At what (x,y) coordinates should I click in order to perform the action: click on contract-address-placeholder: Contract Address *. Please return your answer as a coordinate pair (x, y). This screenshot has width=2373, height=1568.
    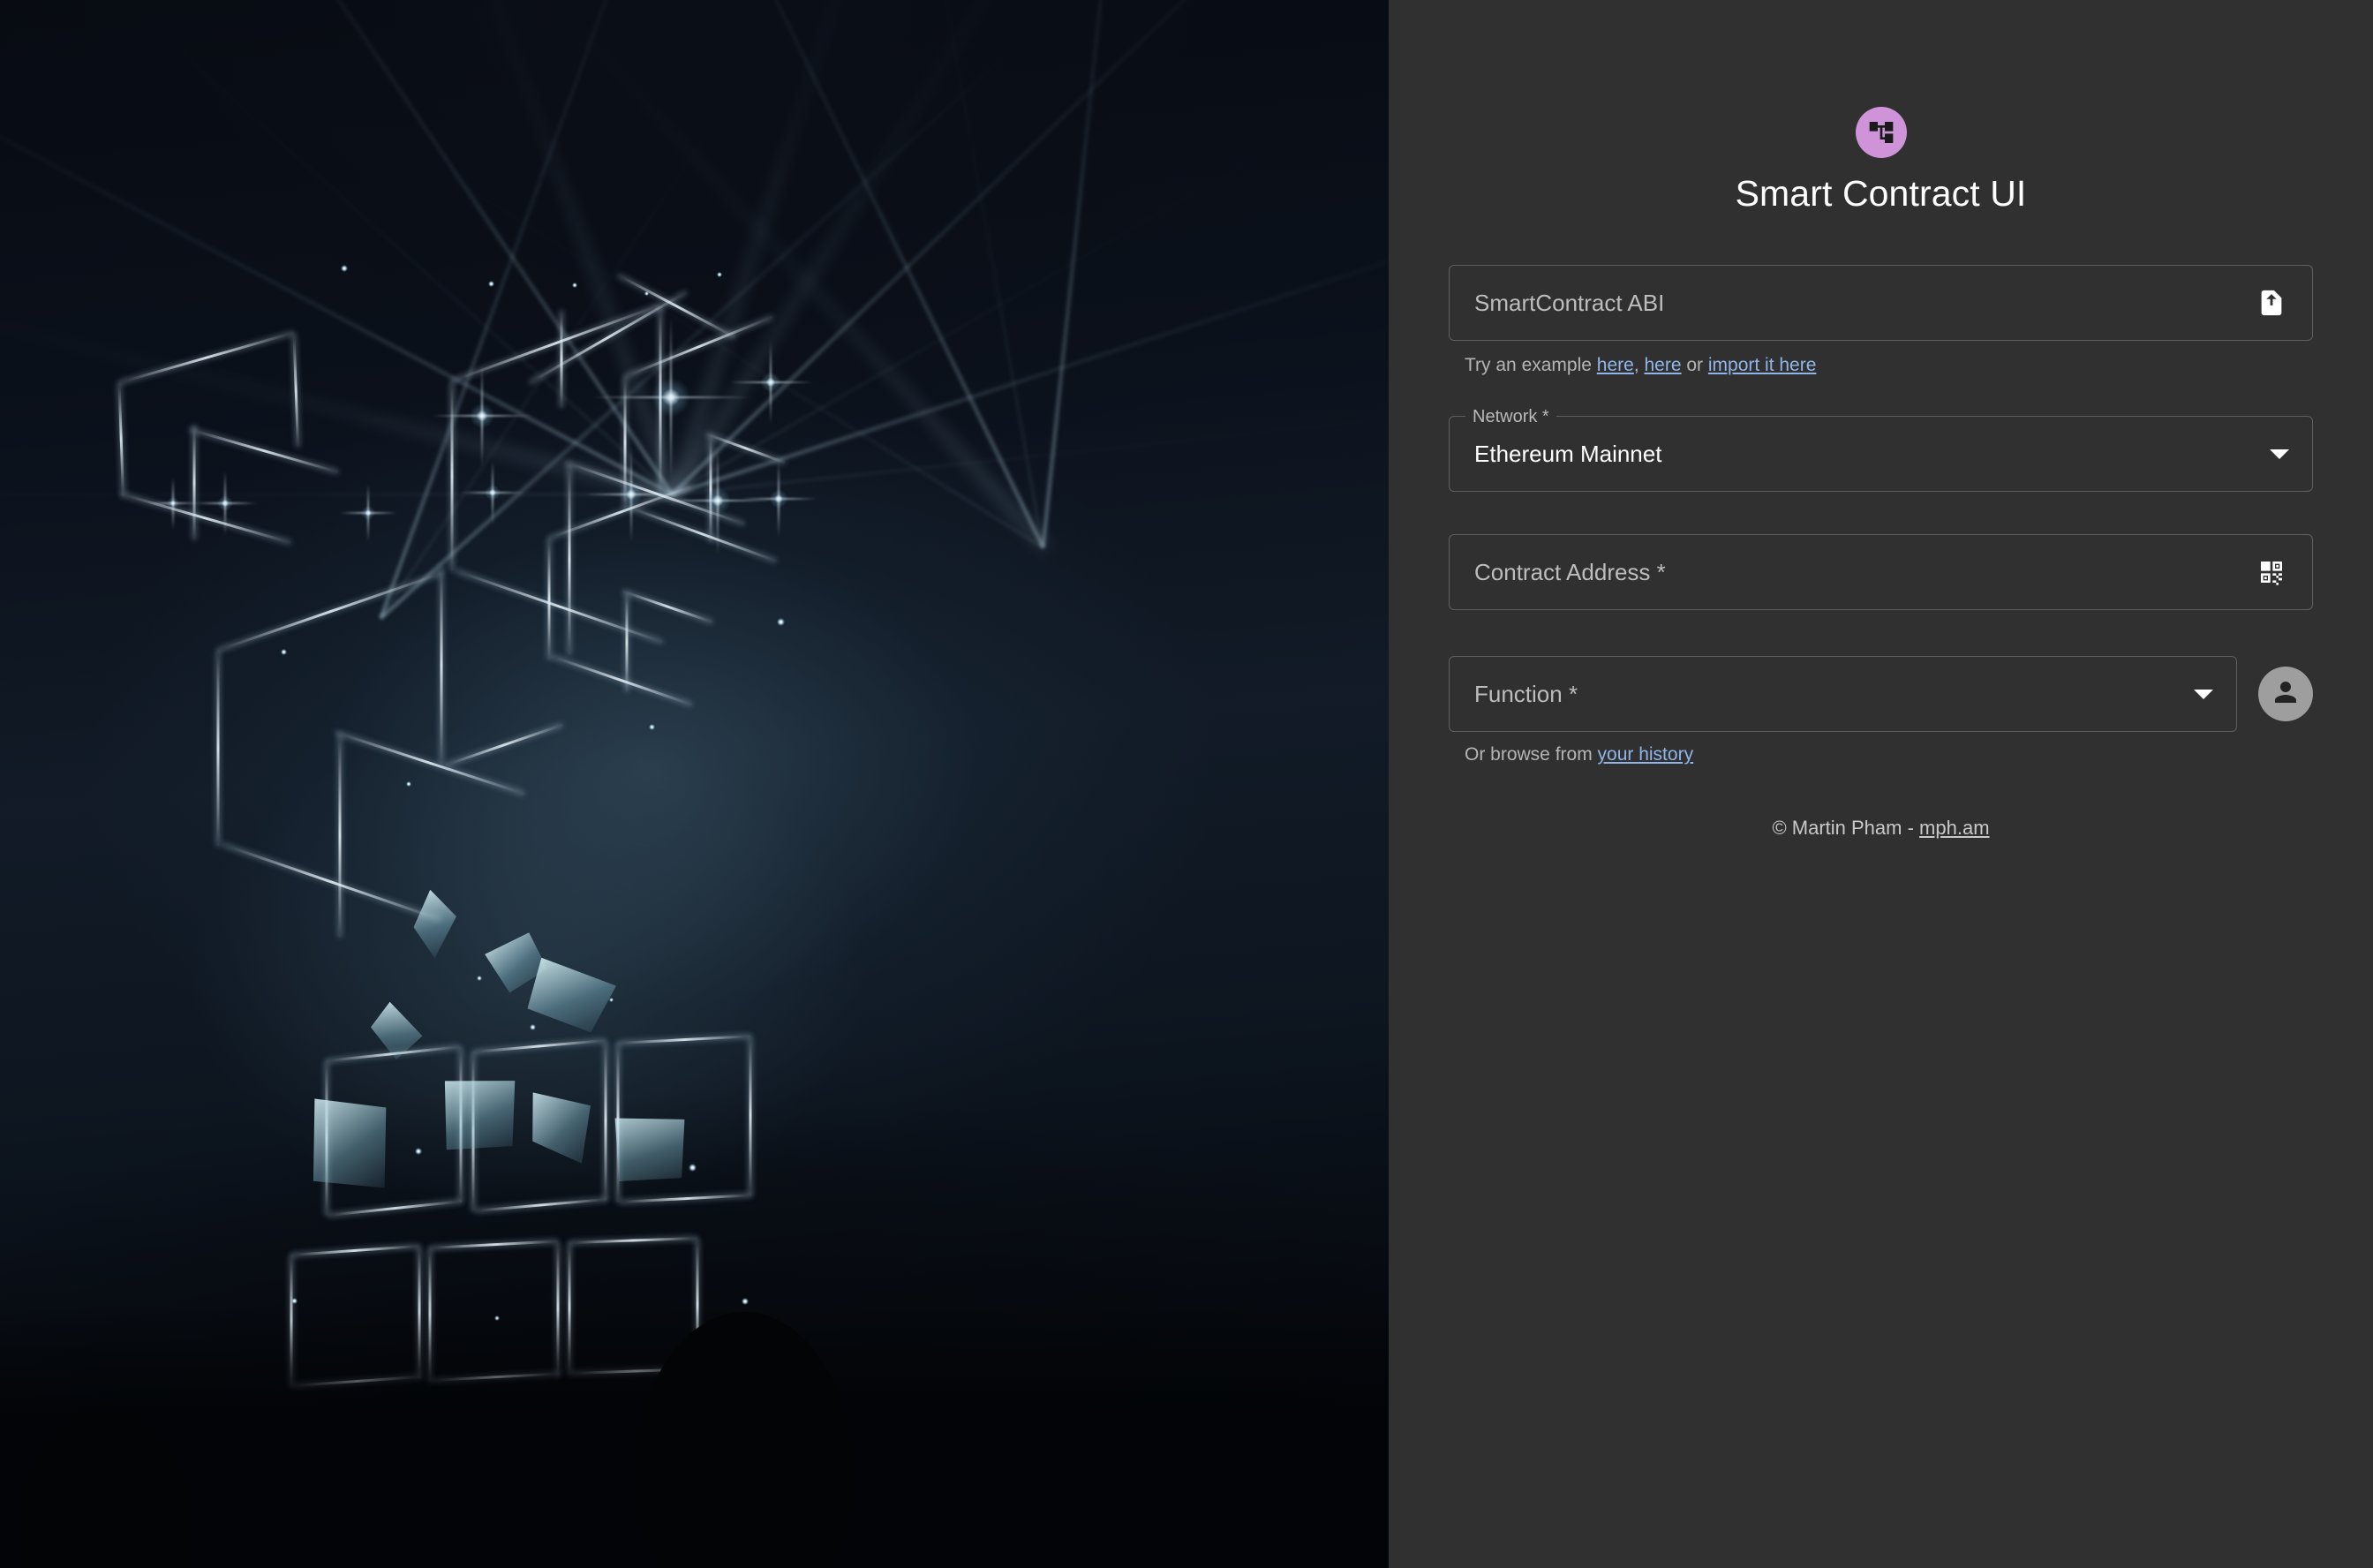
    Looking at the image, I should click on (1570, 571).